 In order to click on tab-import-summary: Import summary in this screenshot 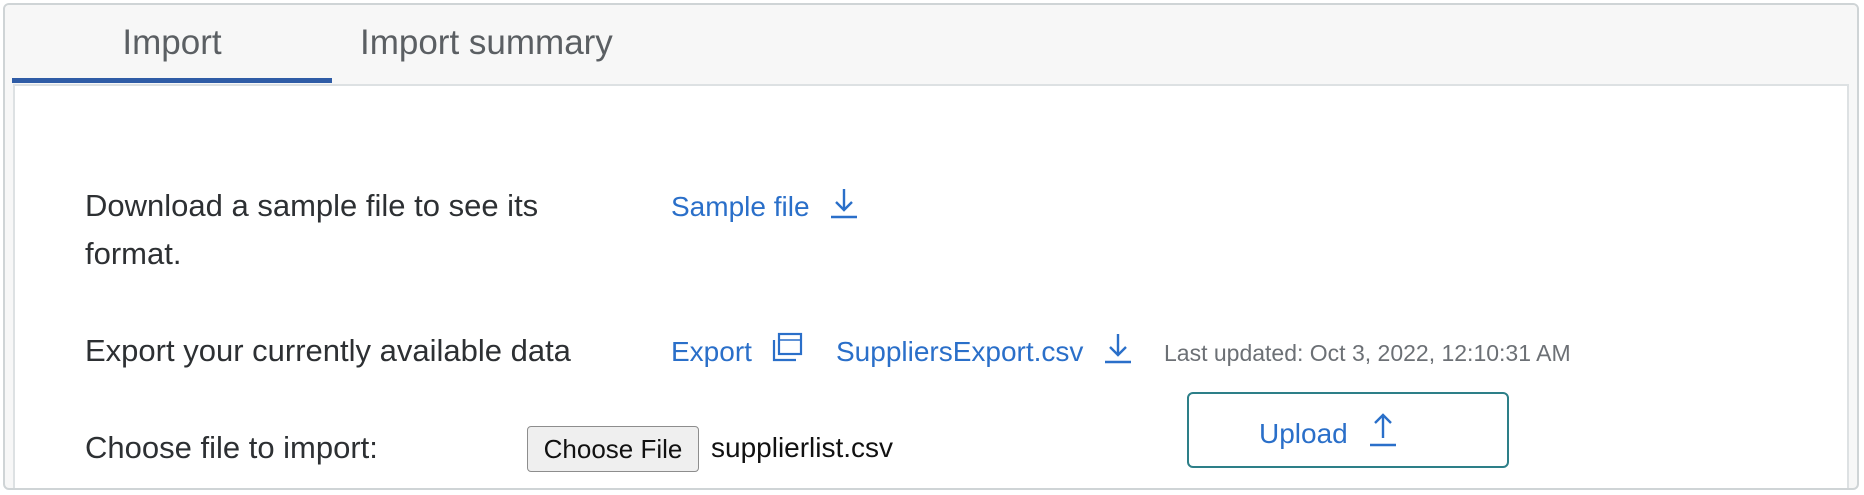, I will do `click(495, 43)`.